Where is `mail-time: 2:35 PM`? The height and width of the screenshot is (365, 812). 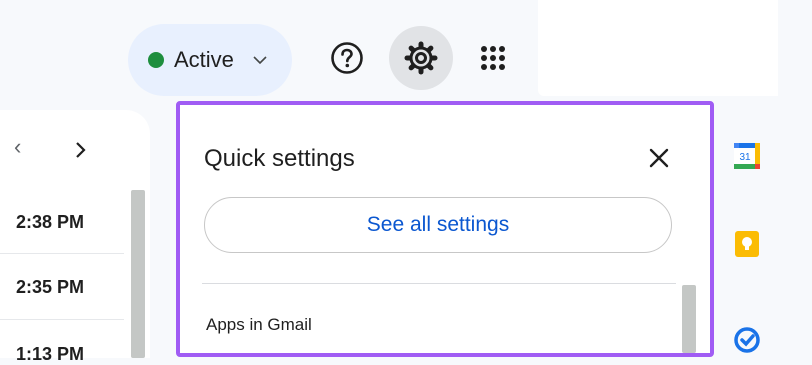 mail-time: 2:35 PM is located at coordinates (50, 287).